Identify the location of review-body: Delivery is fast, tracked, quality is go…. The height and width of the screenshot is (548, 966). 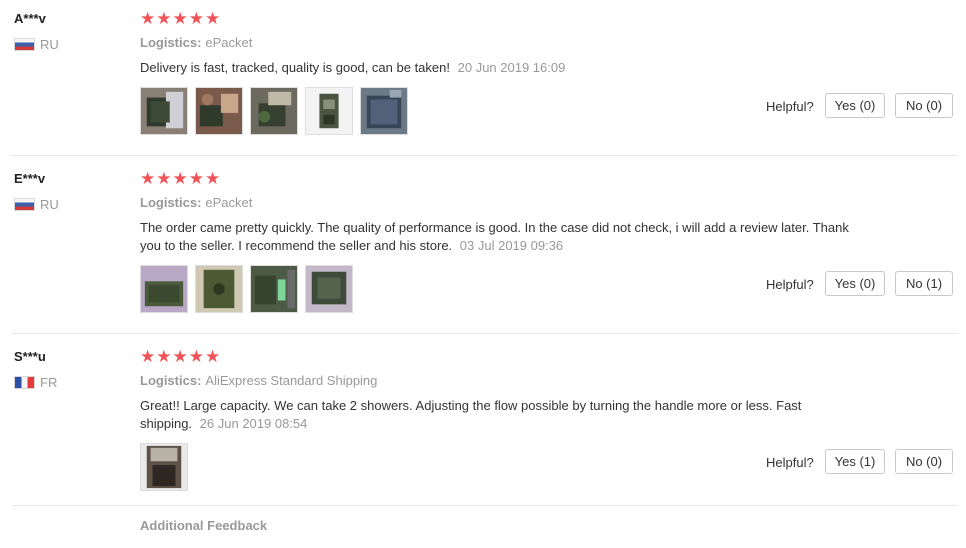
(295, 67).